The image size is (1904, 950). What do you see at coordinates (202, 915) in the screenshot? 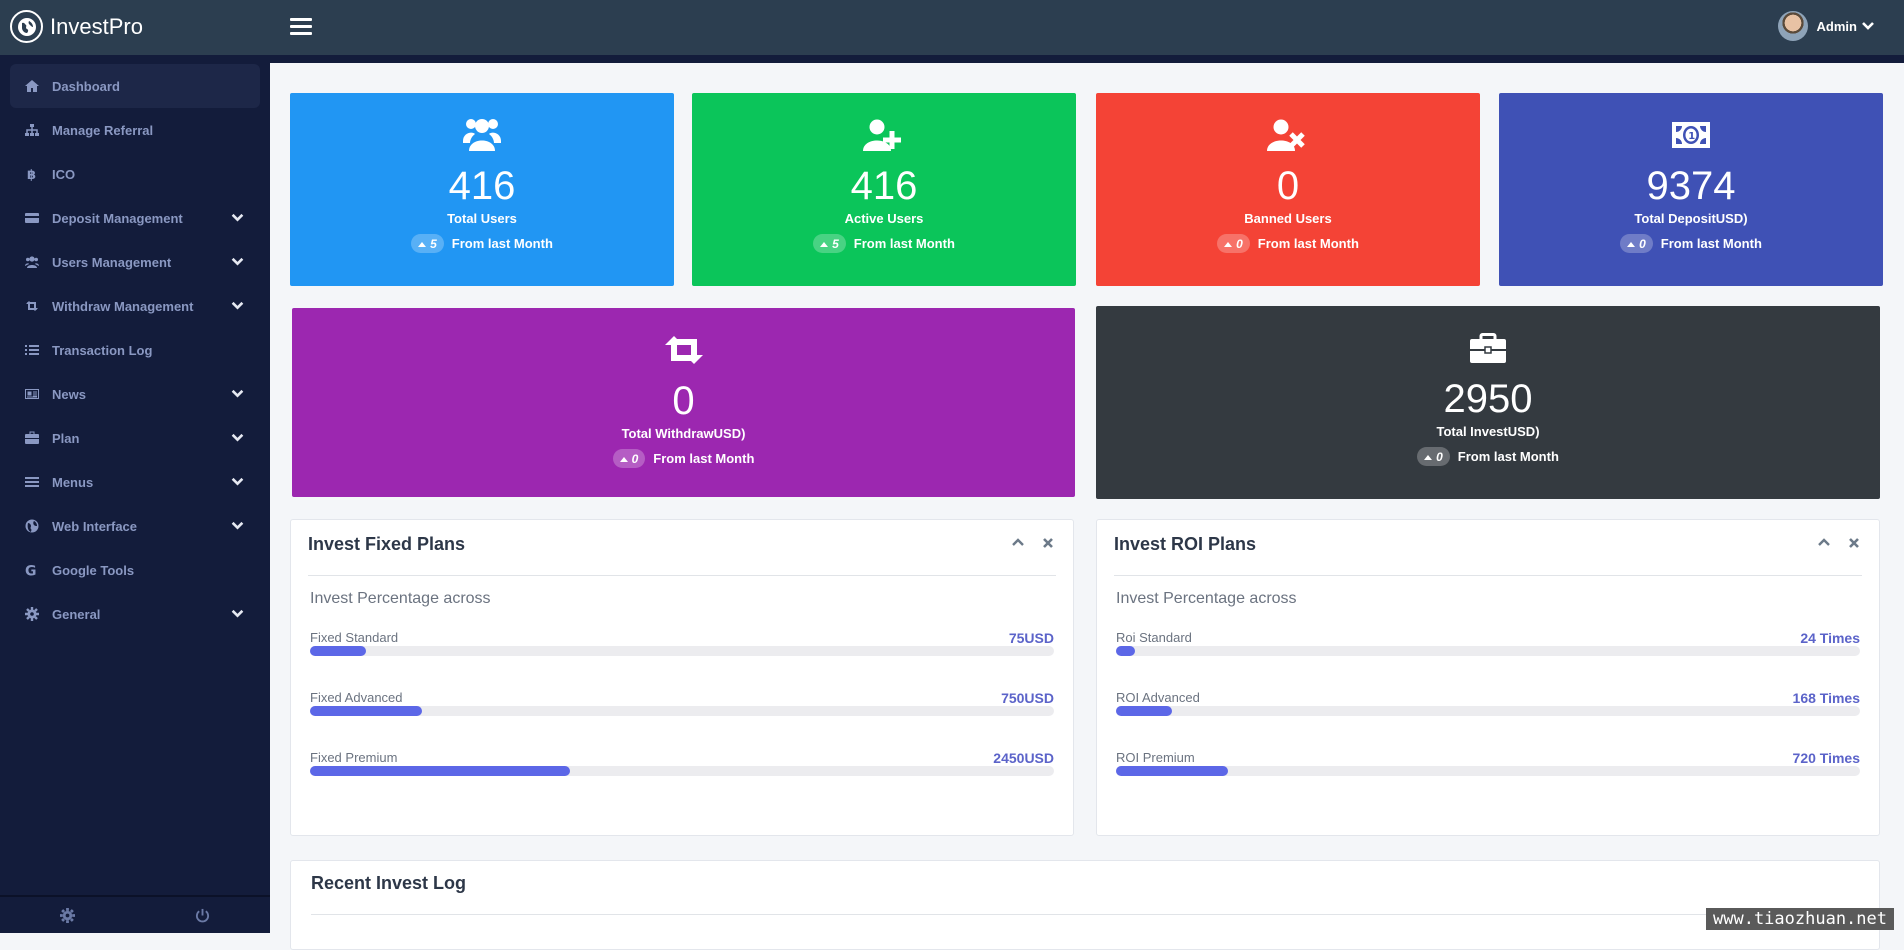
I see `power-icon` at bounding box center [202, 915].